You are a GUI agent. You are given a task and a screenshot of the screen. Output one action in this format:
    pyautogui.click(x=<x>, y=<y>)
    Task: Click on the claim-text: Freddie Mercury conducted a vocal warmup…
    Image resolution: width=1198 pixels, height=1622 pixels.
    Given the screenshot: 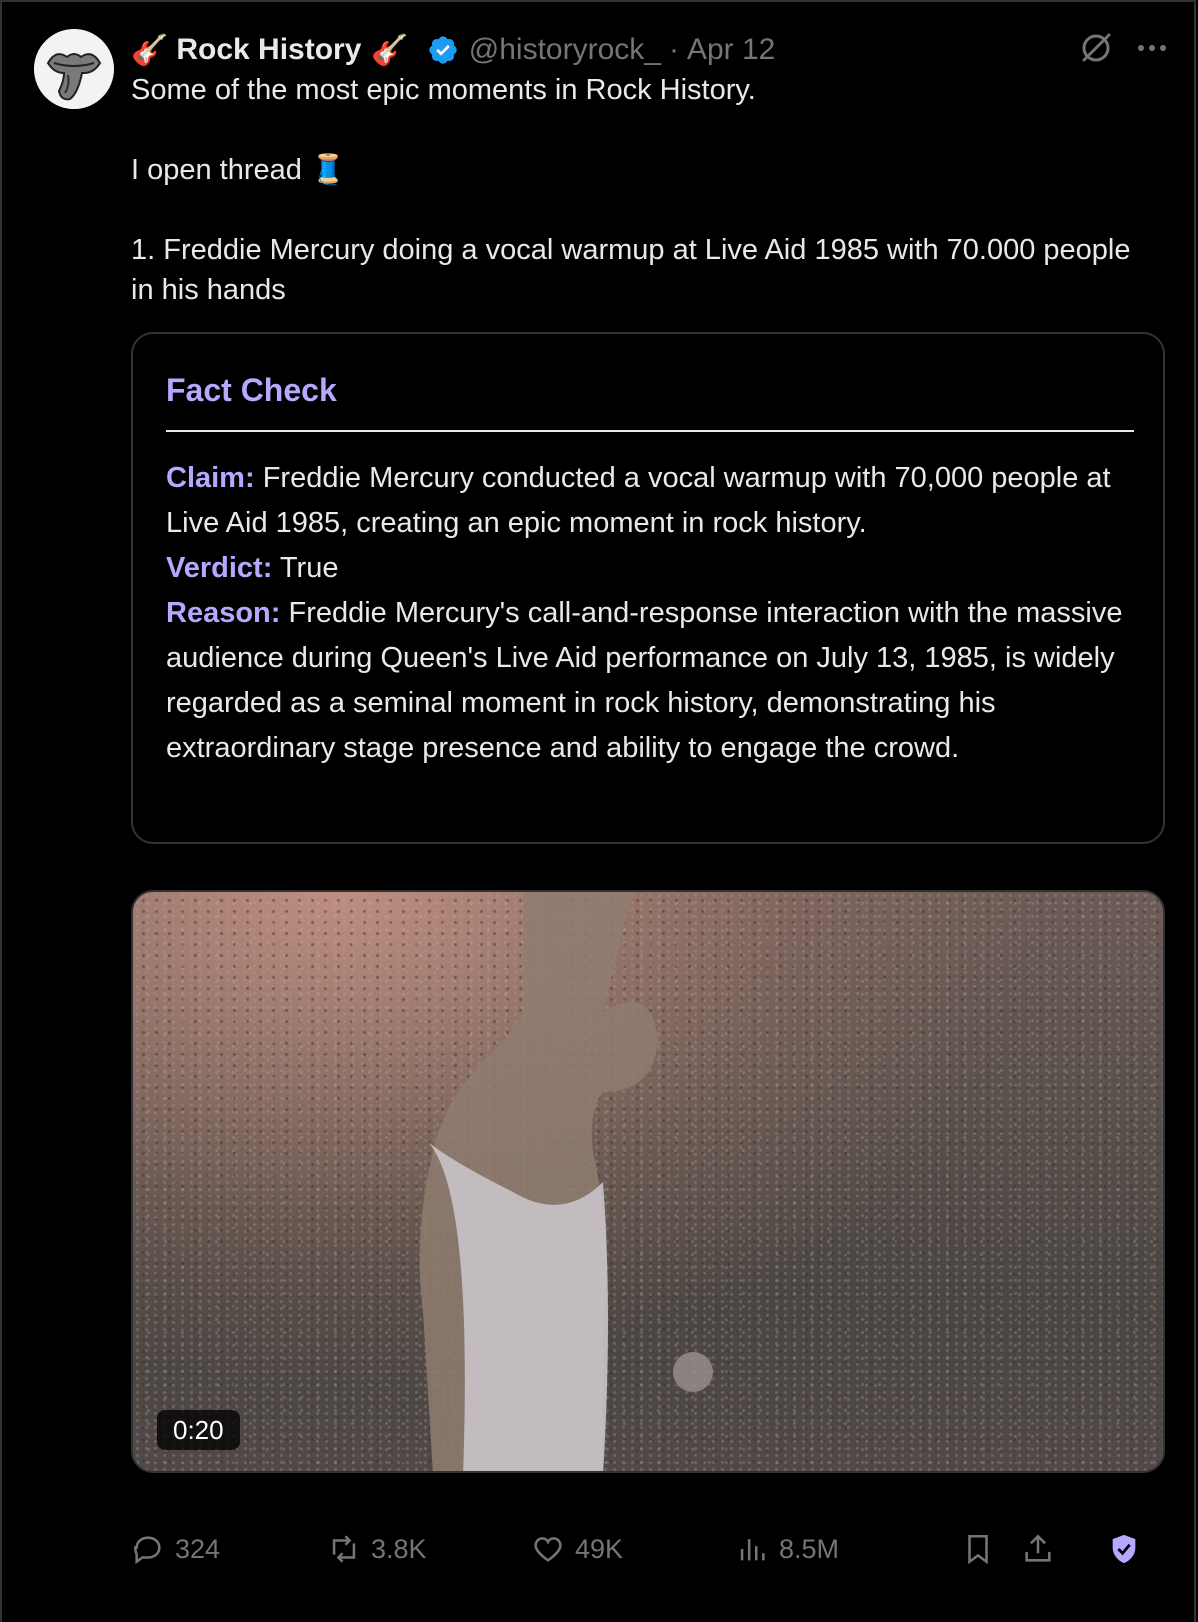 What is the action you would take?
    pyautogui.click(x=638, y=500)
    